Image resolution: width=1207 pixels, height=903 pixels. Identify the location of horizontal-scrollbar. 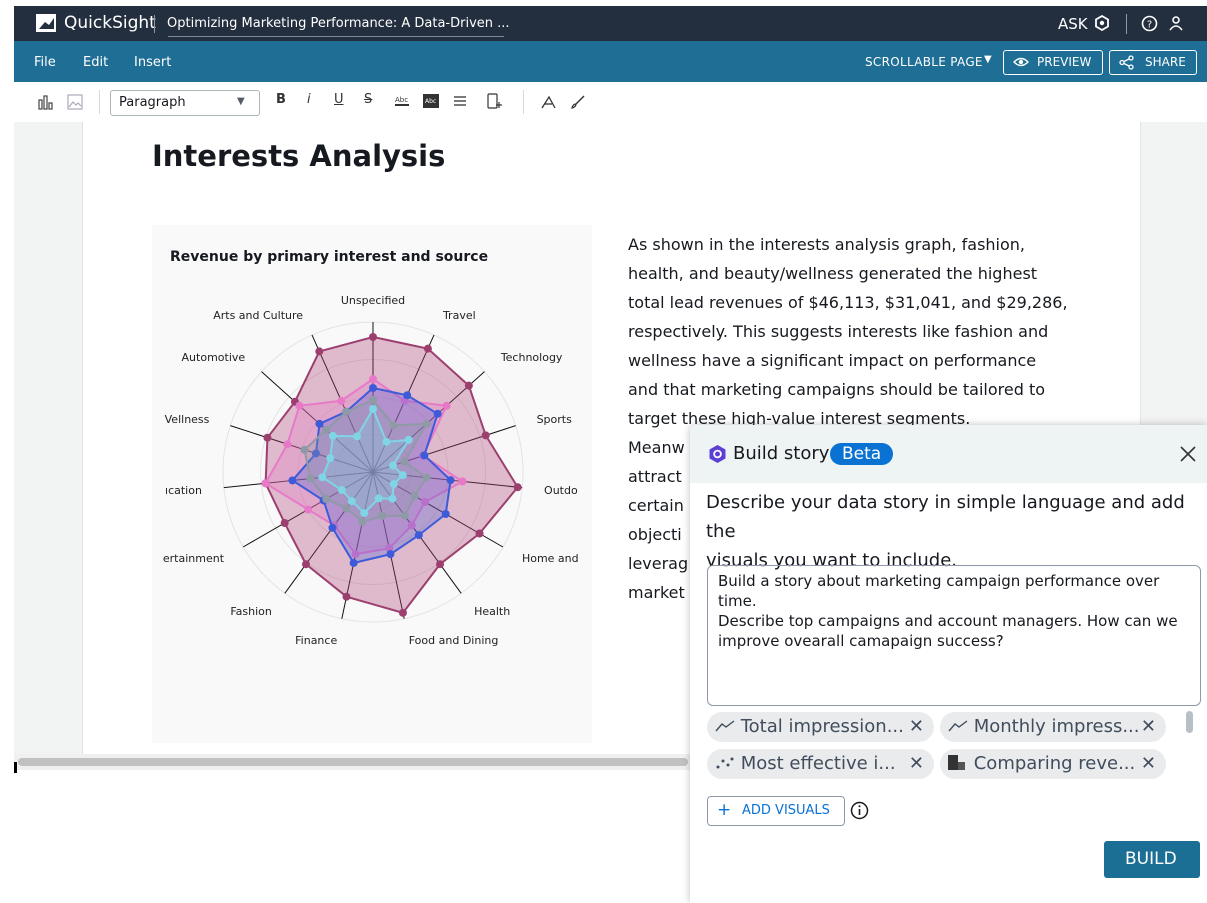
(354, 762).